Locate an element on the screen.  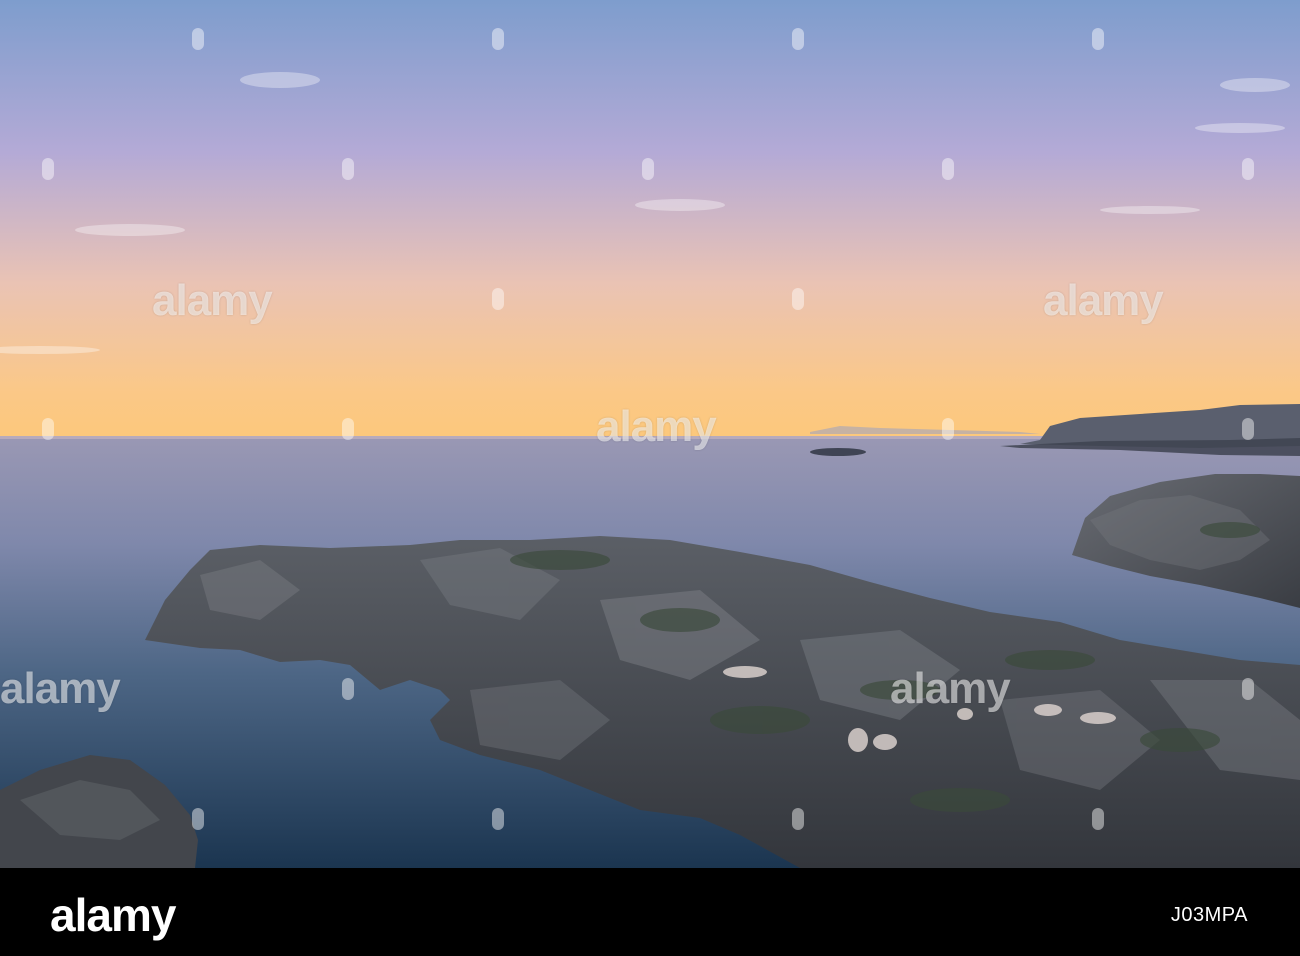
watermark-logo-center: alamy is located at coordinates (656, 426).